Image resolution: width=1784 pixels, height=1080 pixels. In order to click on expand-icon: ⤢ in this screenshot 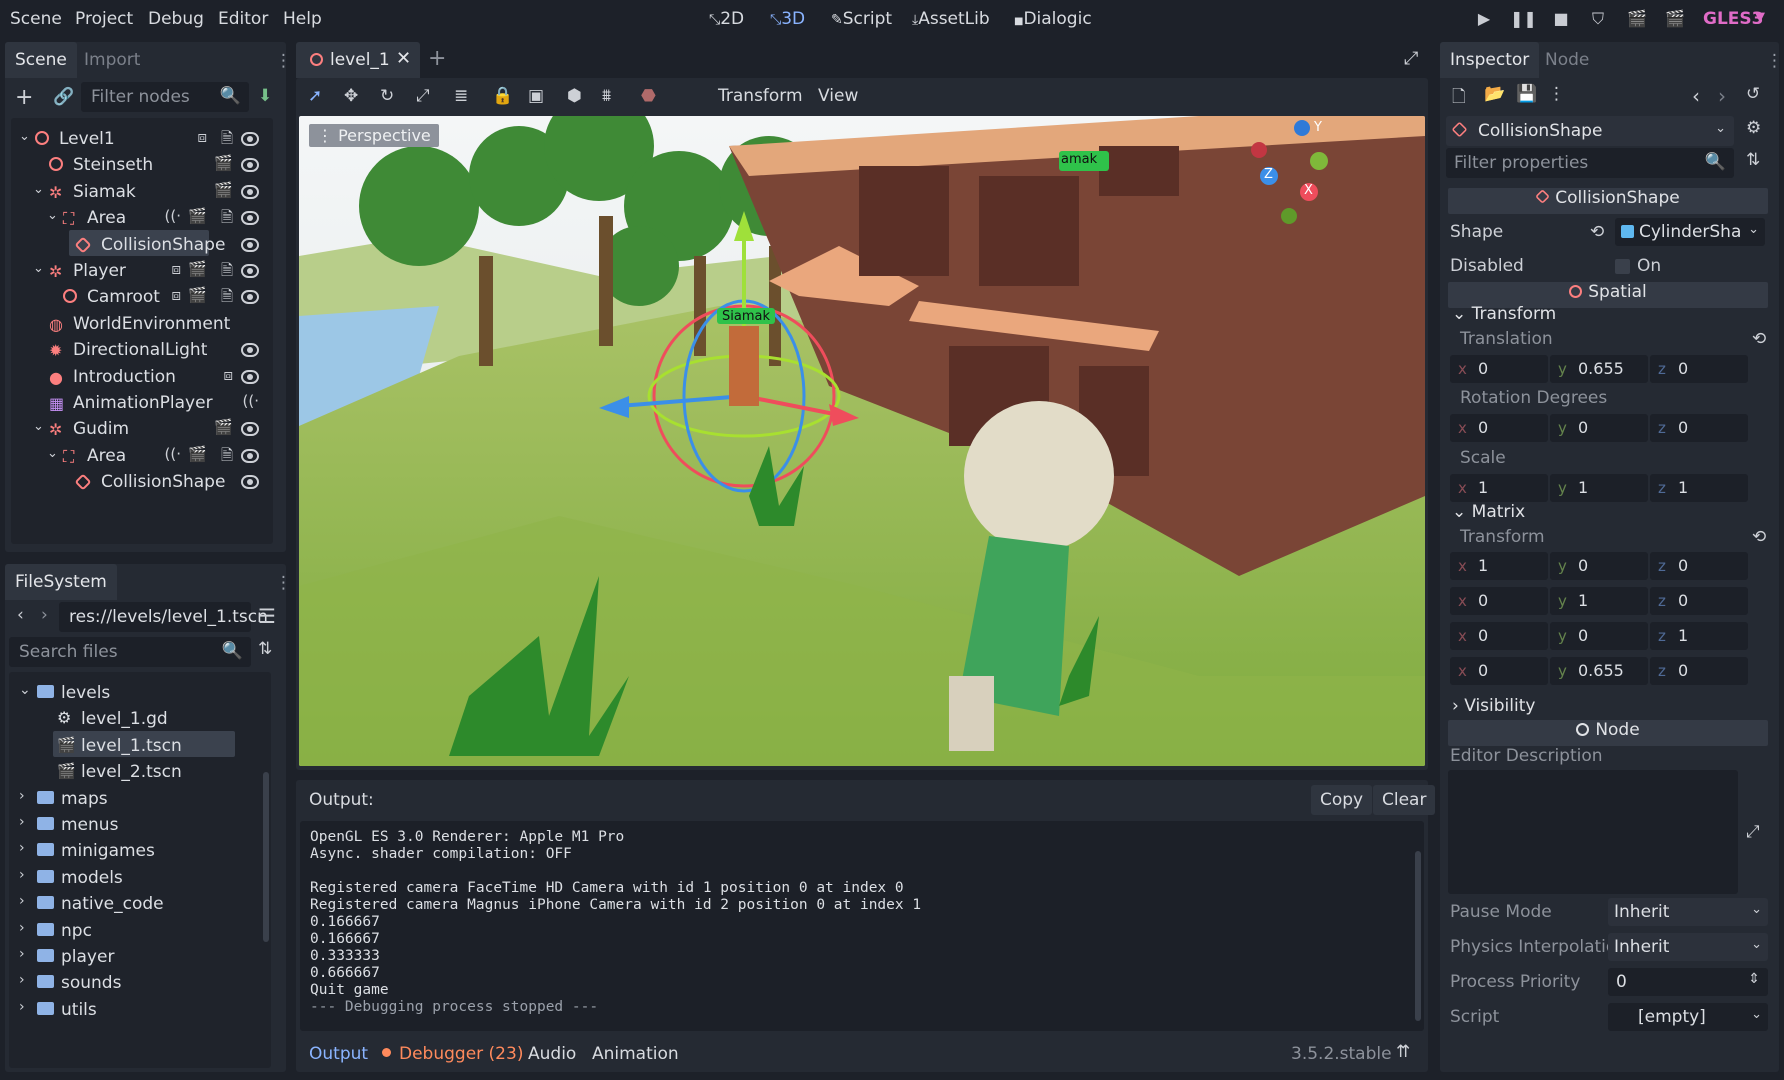, I will do `click(1753, 832)`.